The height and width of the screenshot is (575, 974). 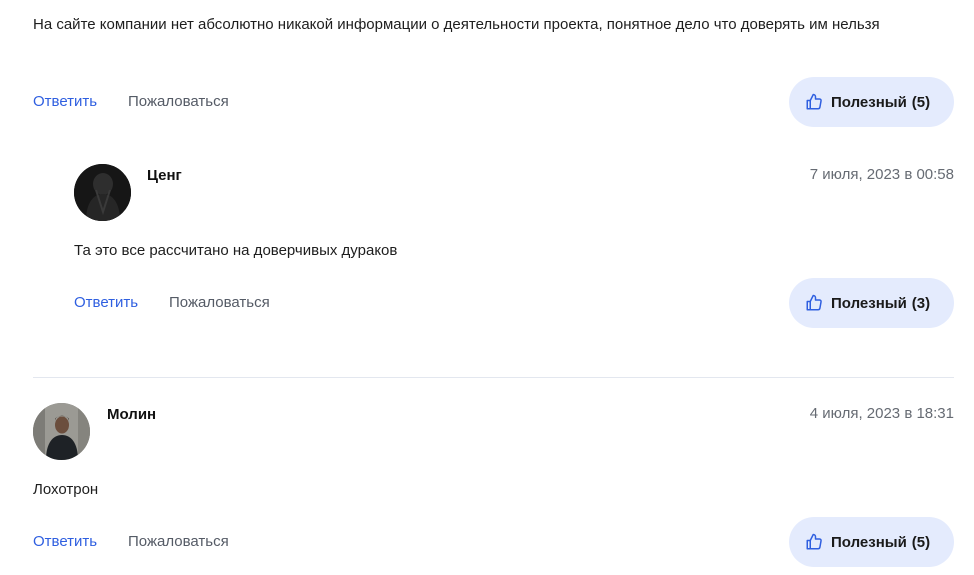 What do you see at coordinates (921, 303) in the screenshot?
I see `helpful-count: (3)` at bounding box center [921, 303].